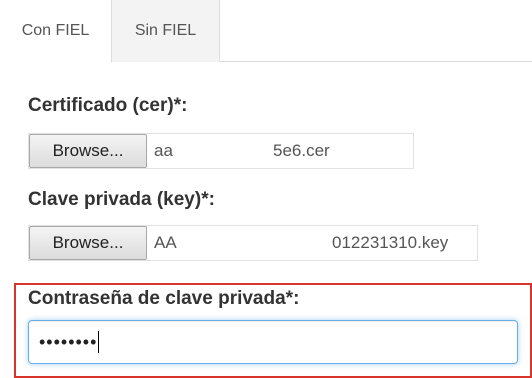 The height and width of the screenshot is (378, 532). I want to click on text-caret, so click(99, 342).